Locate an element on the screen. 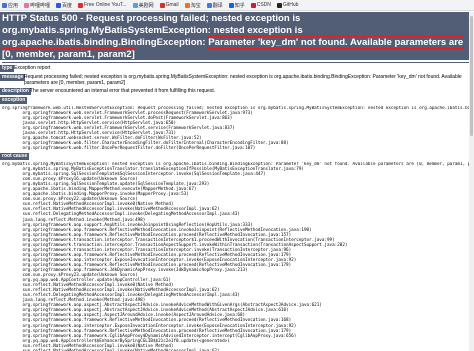  bookmark-icon is located at coordinates (135, 5).